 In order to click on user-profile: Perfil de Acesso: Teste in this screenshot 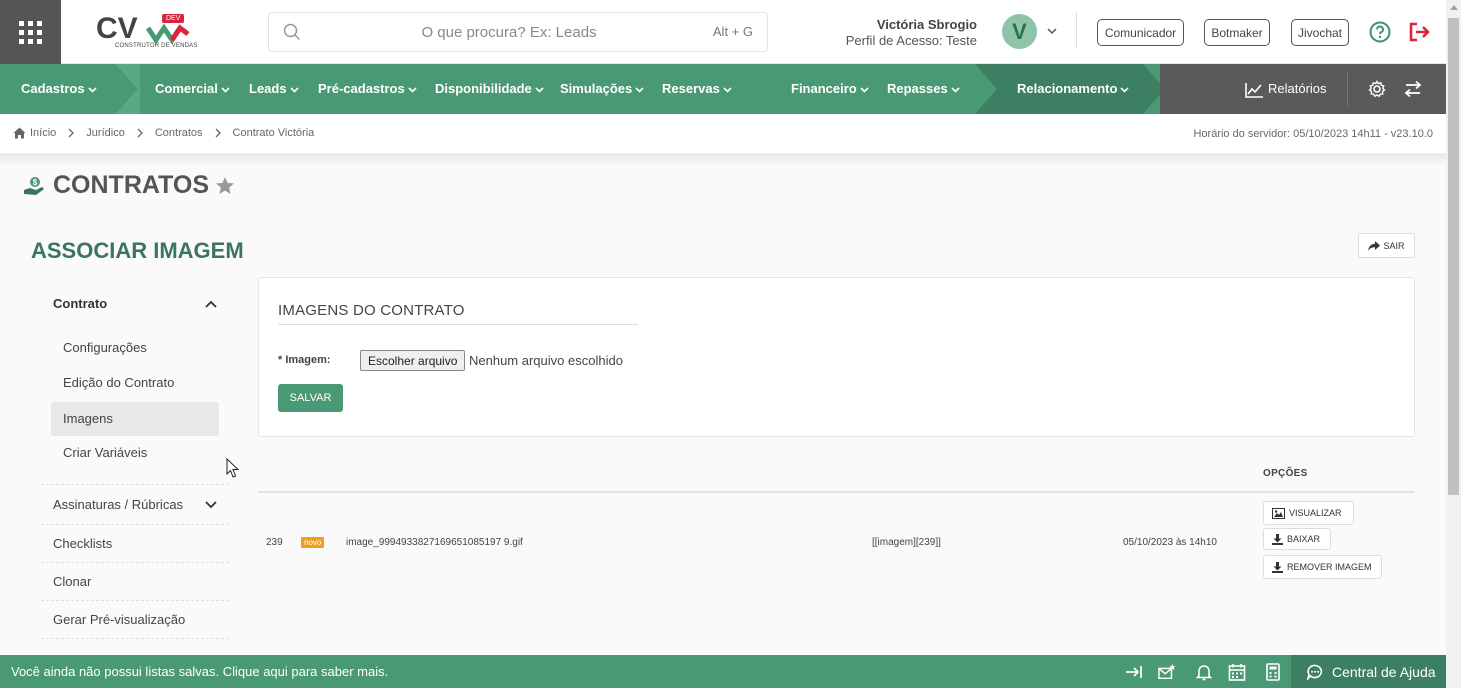, I will do `click(911, 40)`.